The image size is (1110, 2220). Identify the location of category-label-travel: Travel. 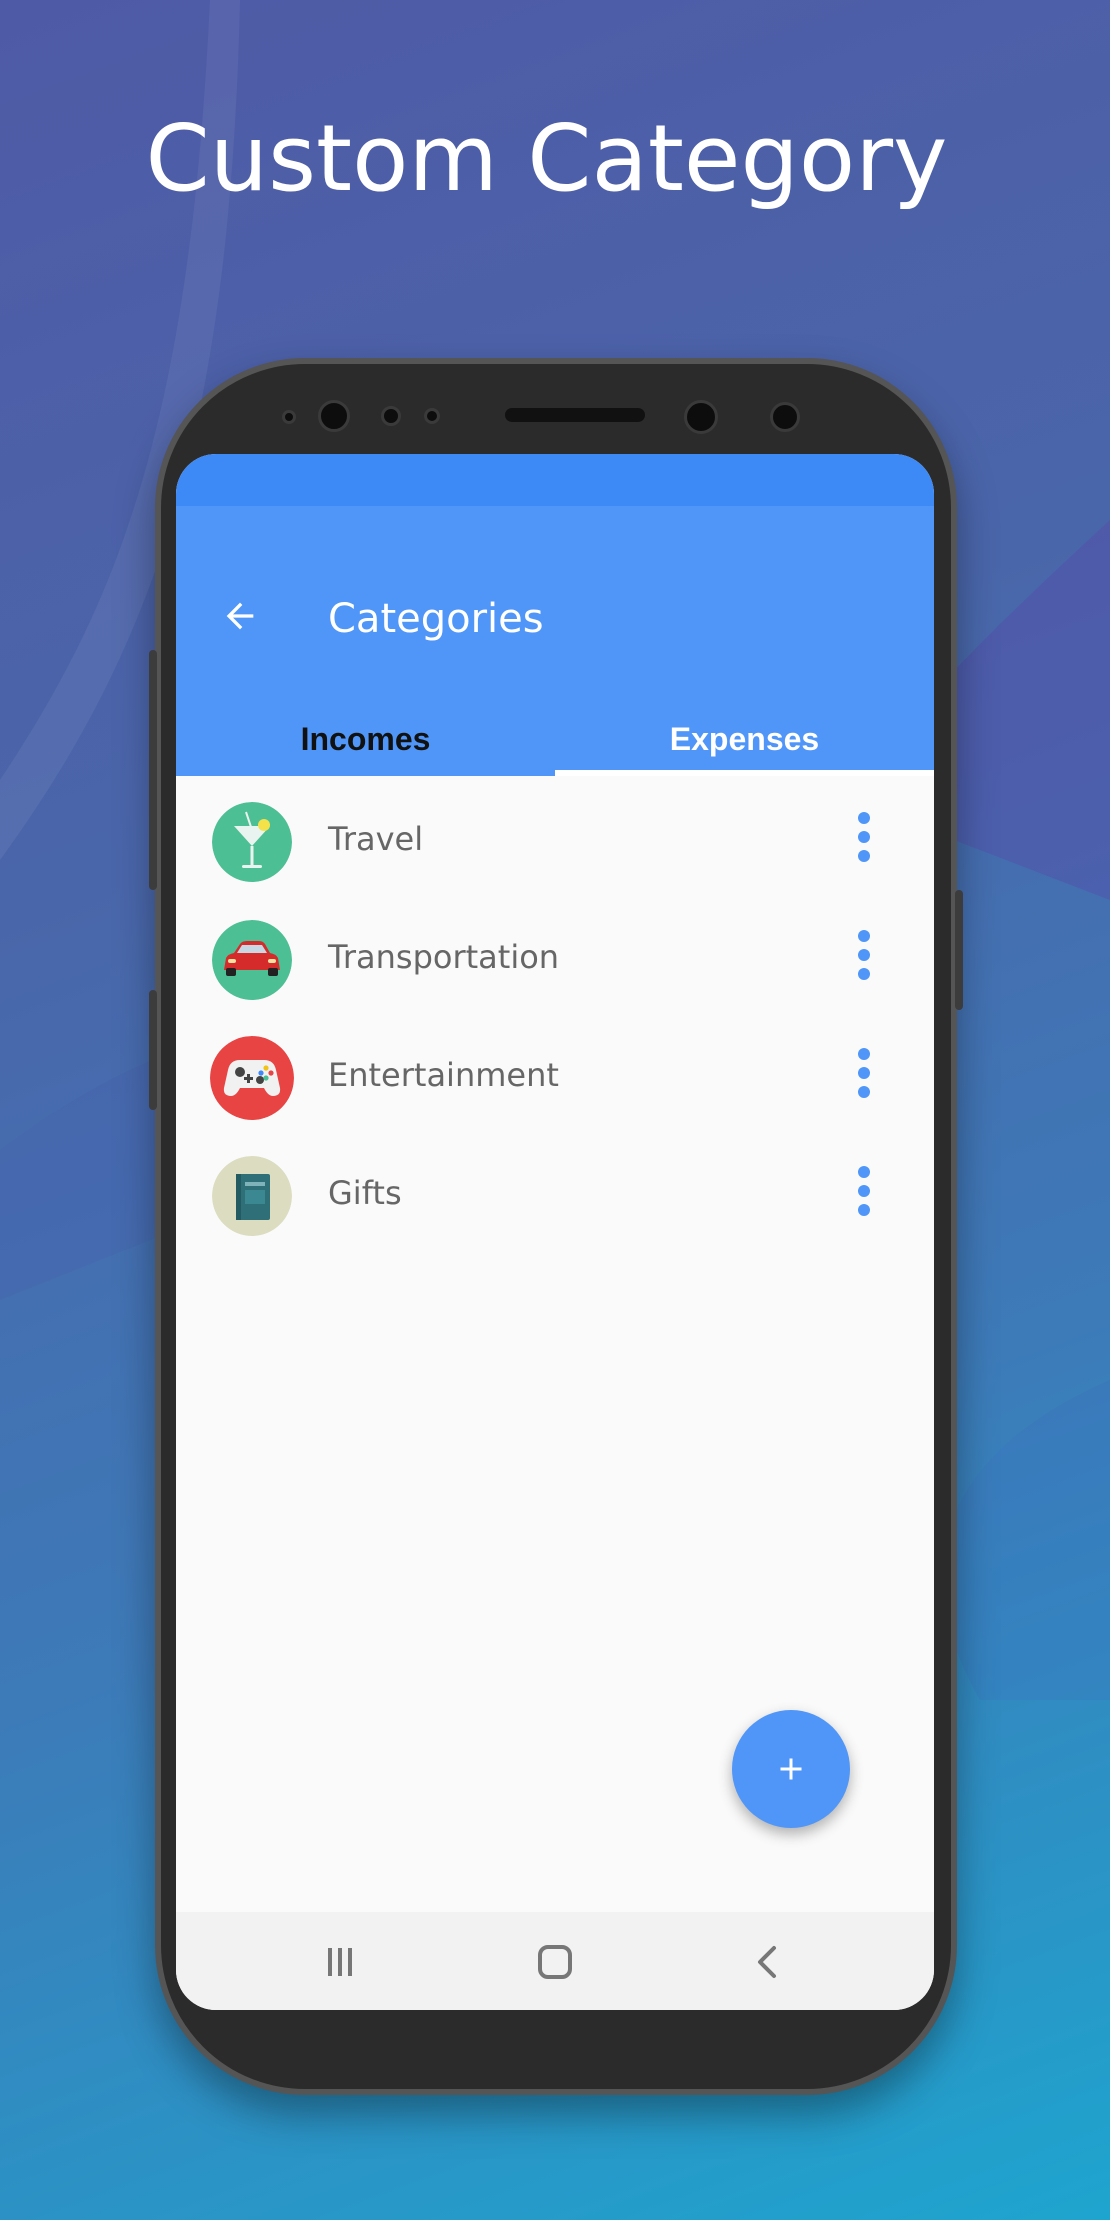
(376, 839).